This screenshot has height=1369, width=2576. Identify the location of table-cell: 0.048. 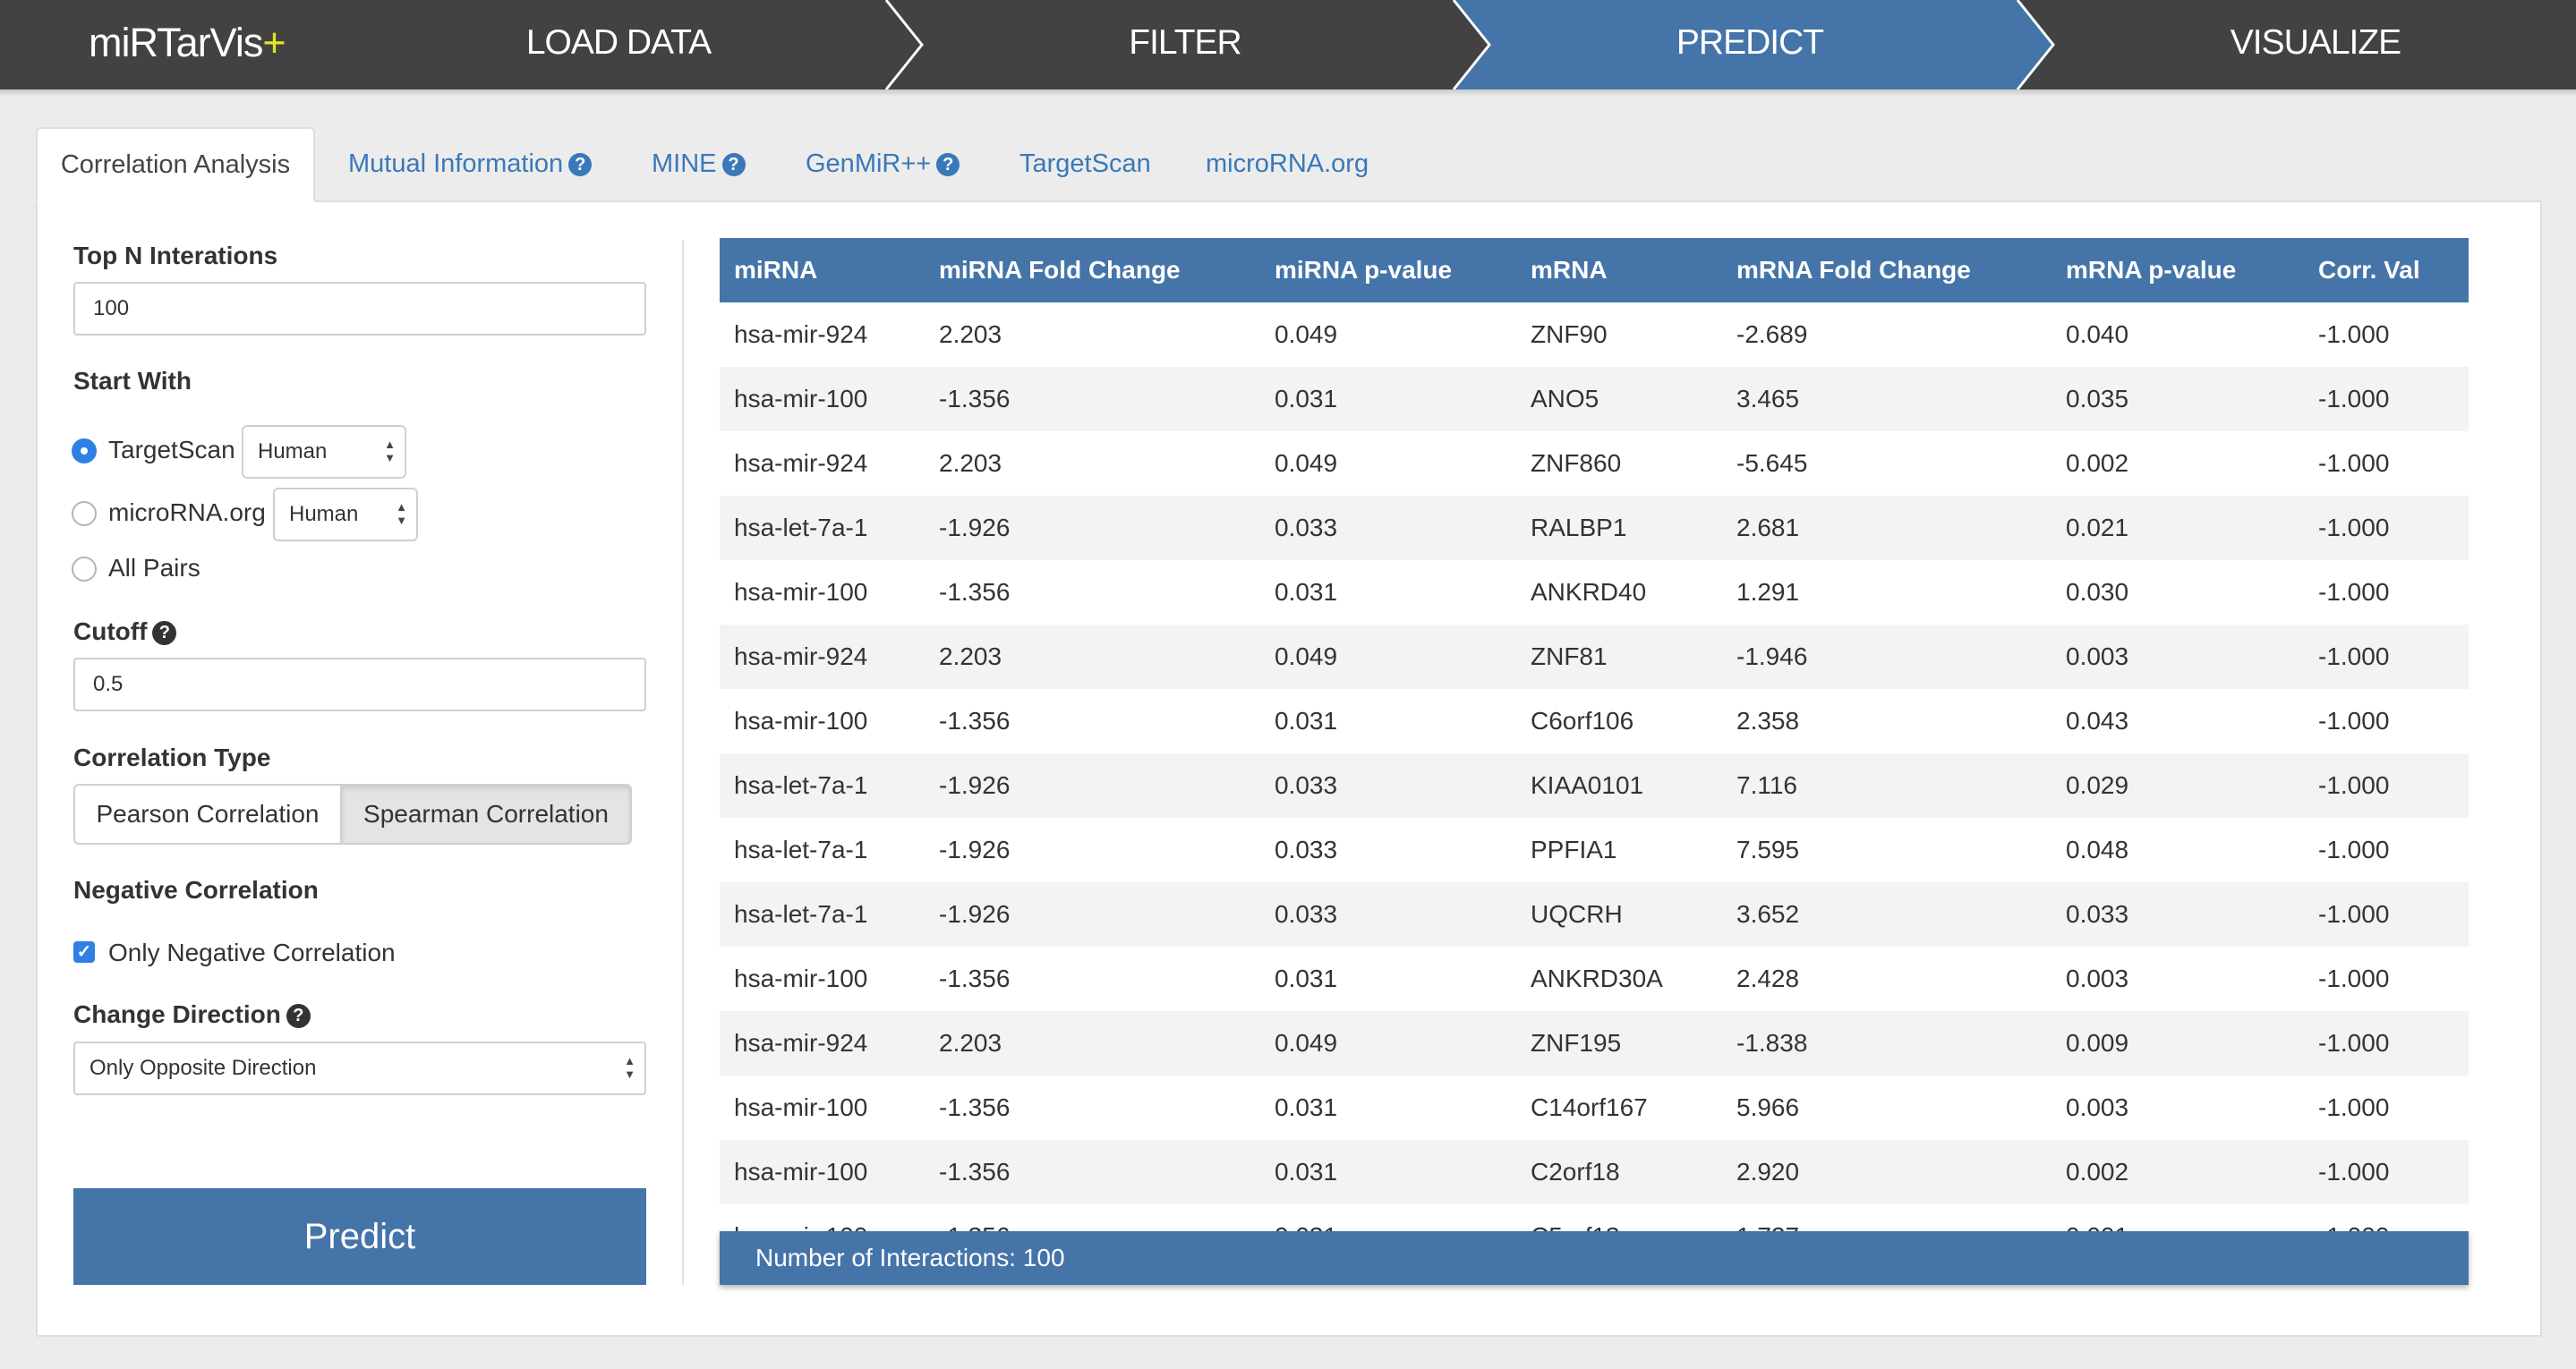
(2097, 849).